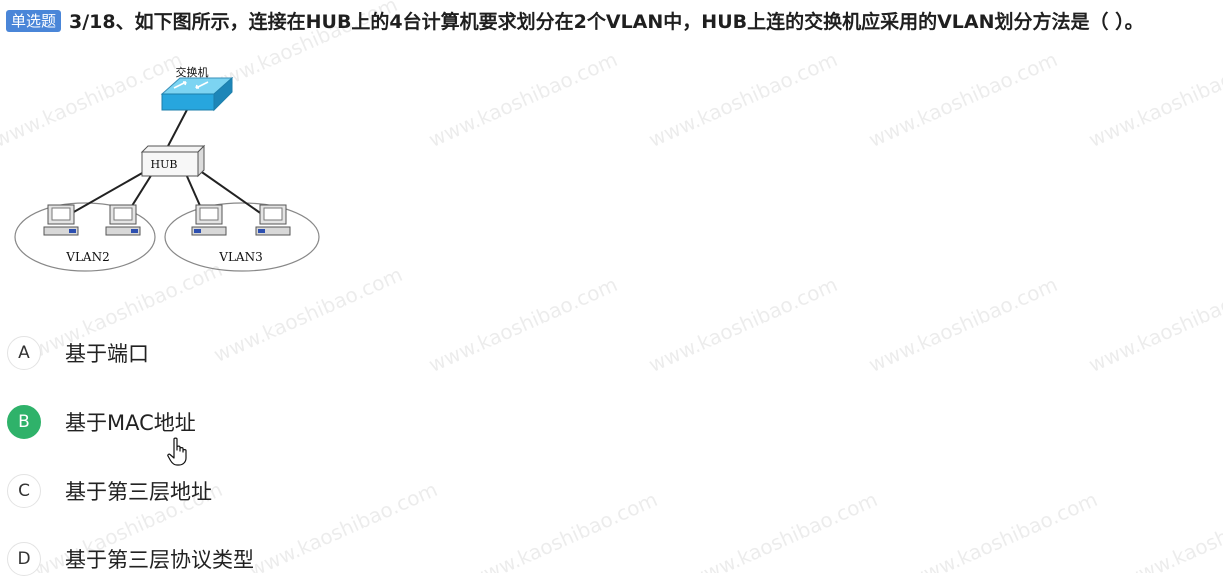 The width and height of the screenshot is (1223, 577). What do you see at coordinates (240, 257) in the screenshot?
I see `vlan3-label: VLAN3` at bounding box center [240, 257].